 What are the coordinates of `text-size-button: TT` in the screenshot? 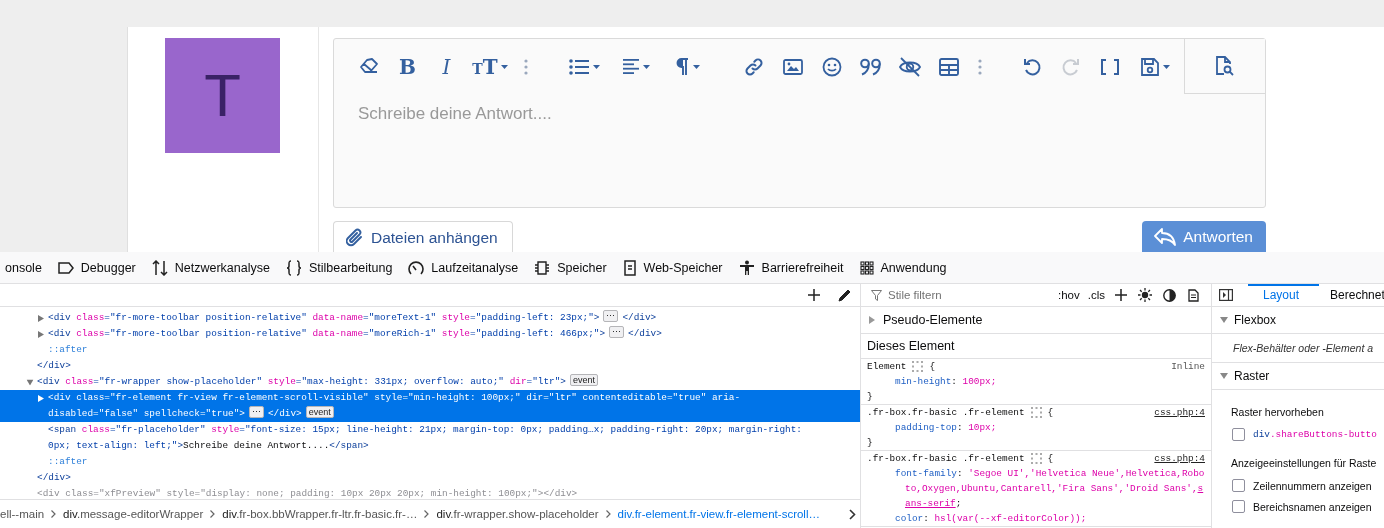 It's located at (490, 66).